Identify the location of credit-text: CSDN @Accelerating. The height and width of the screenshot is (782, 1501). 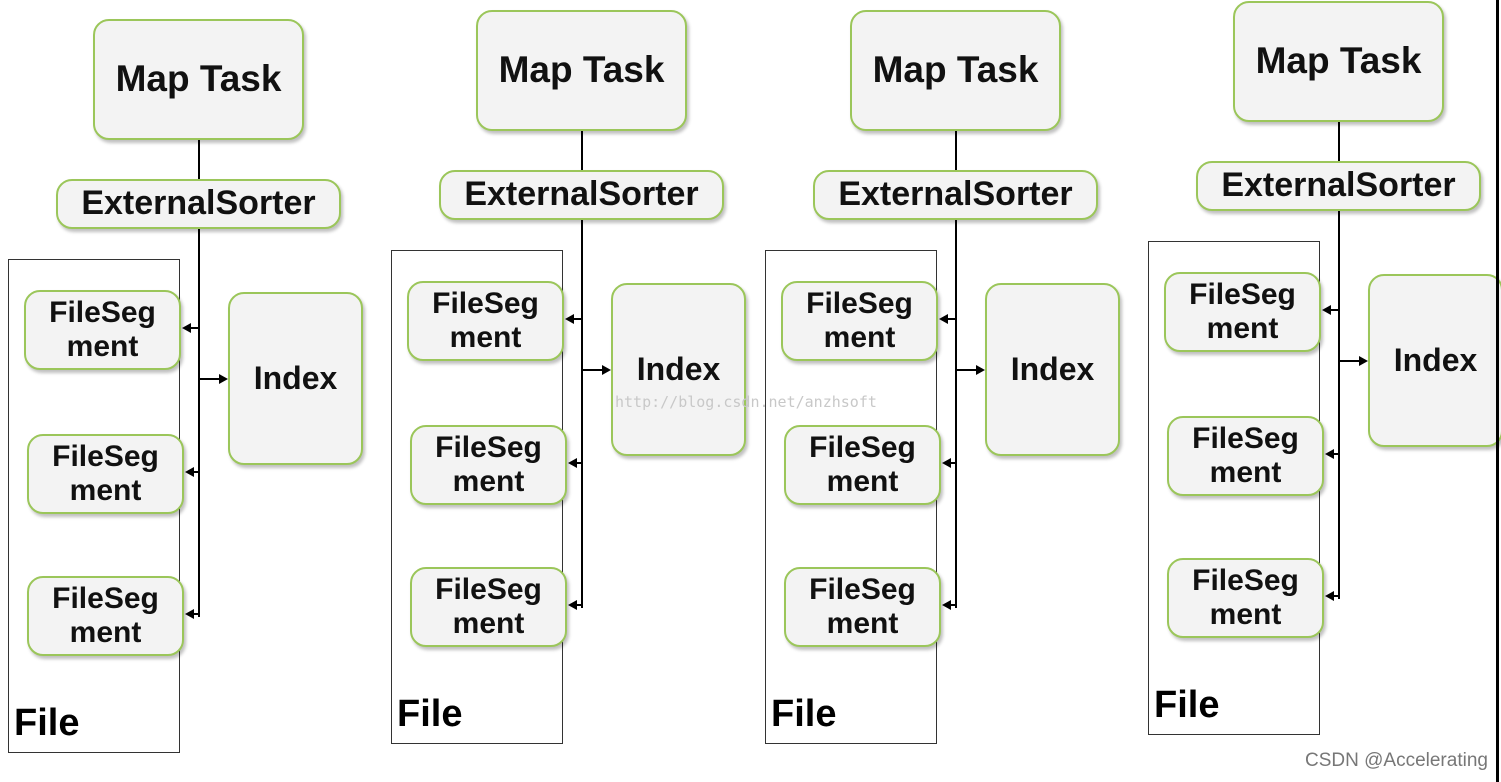
(1396, 760).